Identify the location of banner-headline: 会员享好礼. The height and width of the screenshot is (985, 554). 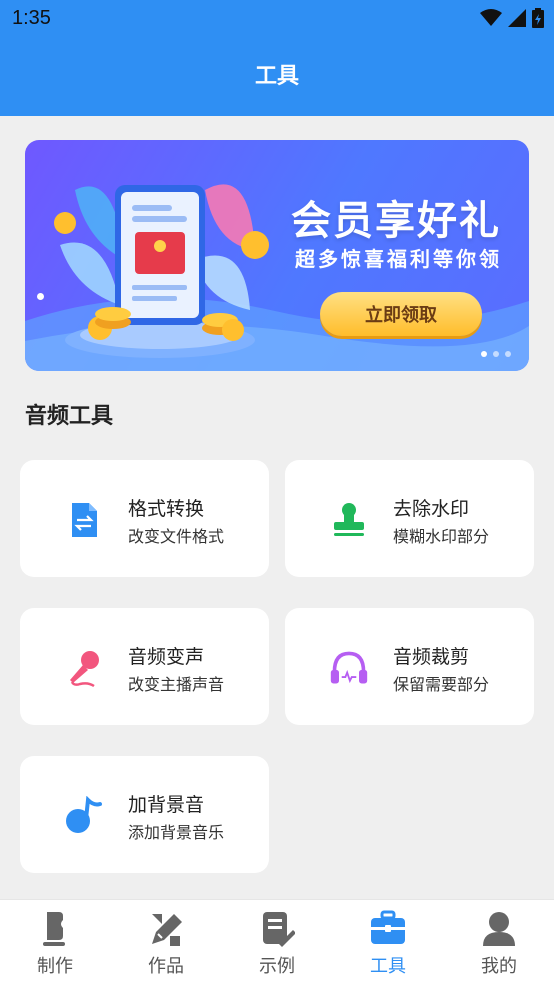
(396, 221).